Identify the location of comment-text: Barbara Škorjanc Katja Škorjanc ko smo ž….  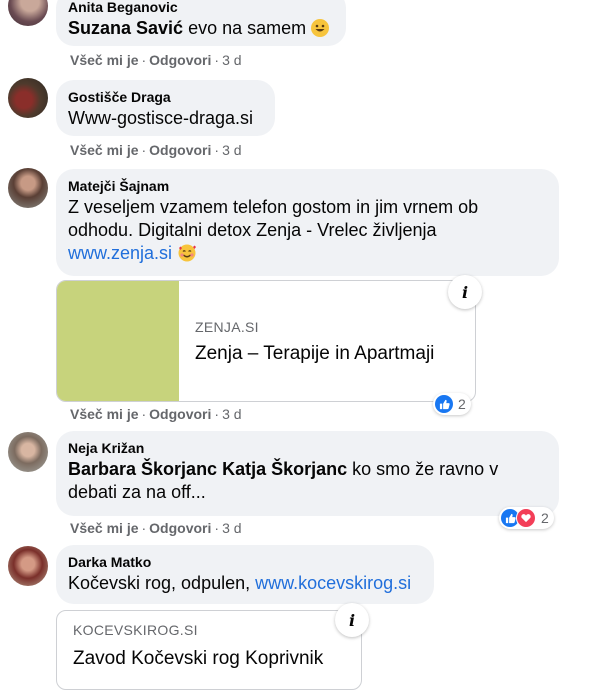
(307, 481).